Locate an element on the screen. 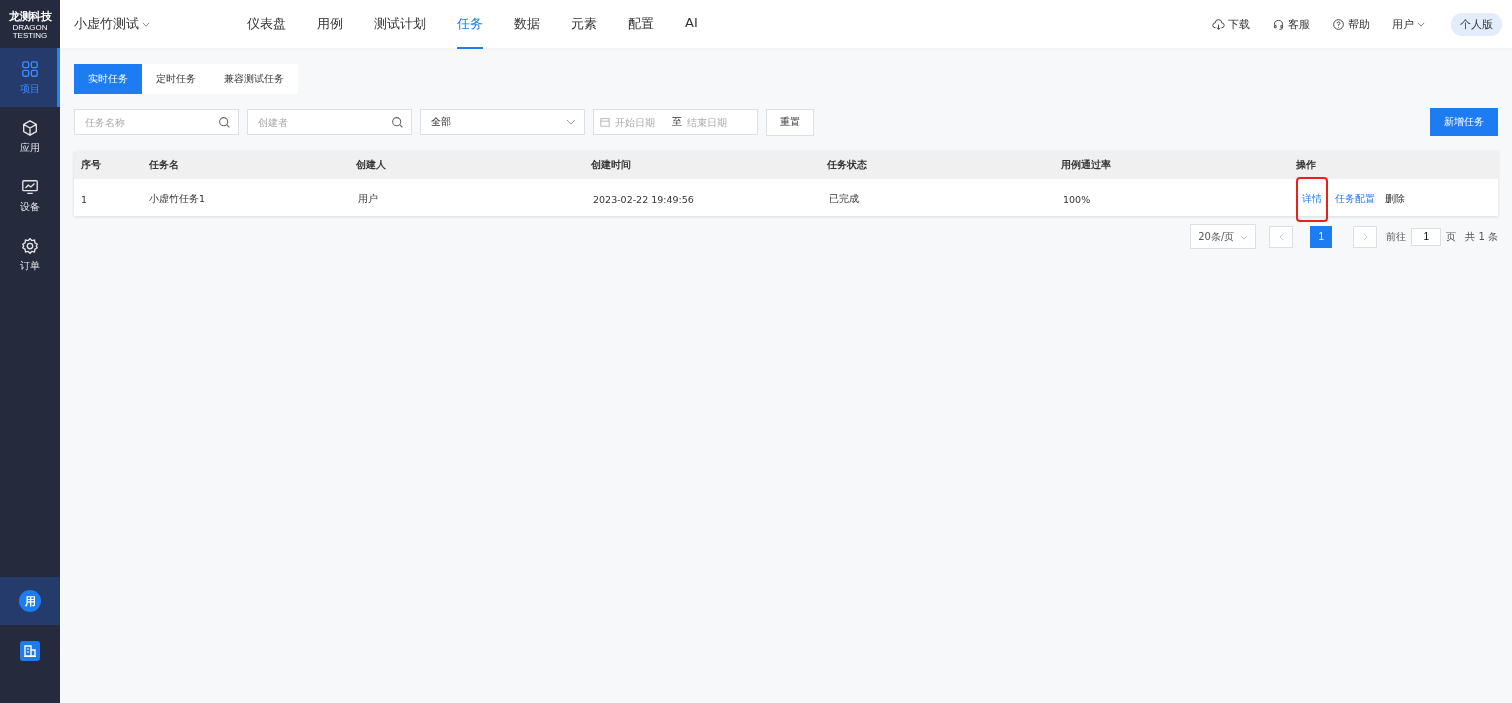 The image size is (1512, 703). status-select: 全部 is located at coordinates (502, 122).